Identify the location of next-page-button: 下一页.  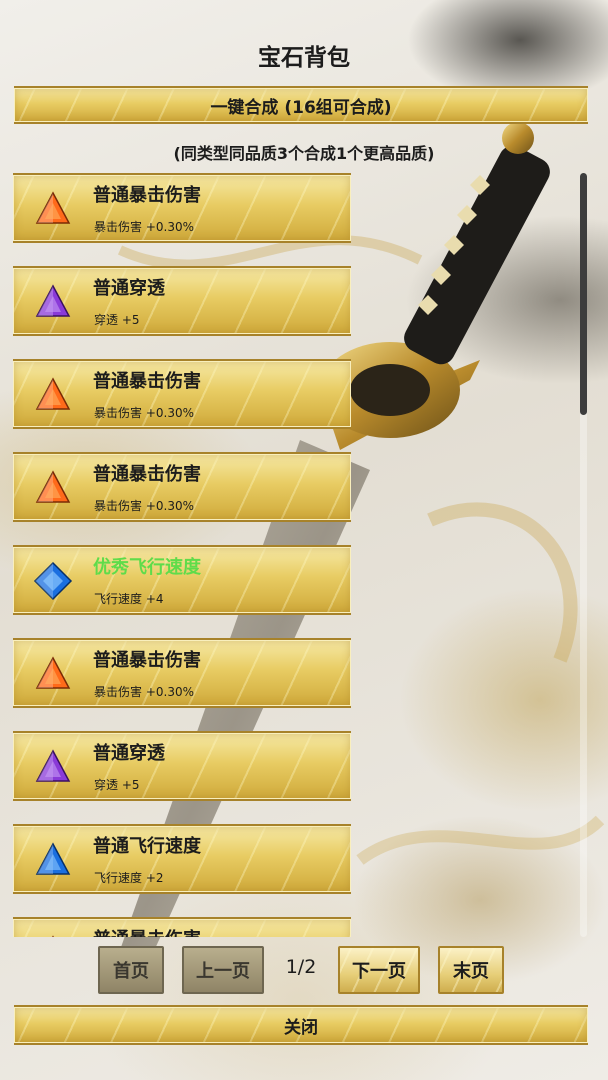
(379, 970).